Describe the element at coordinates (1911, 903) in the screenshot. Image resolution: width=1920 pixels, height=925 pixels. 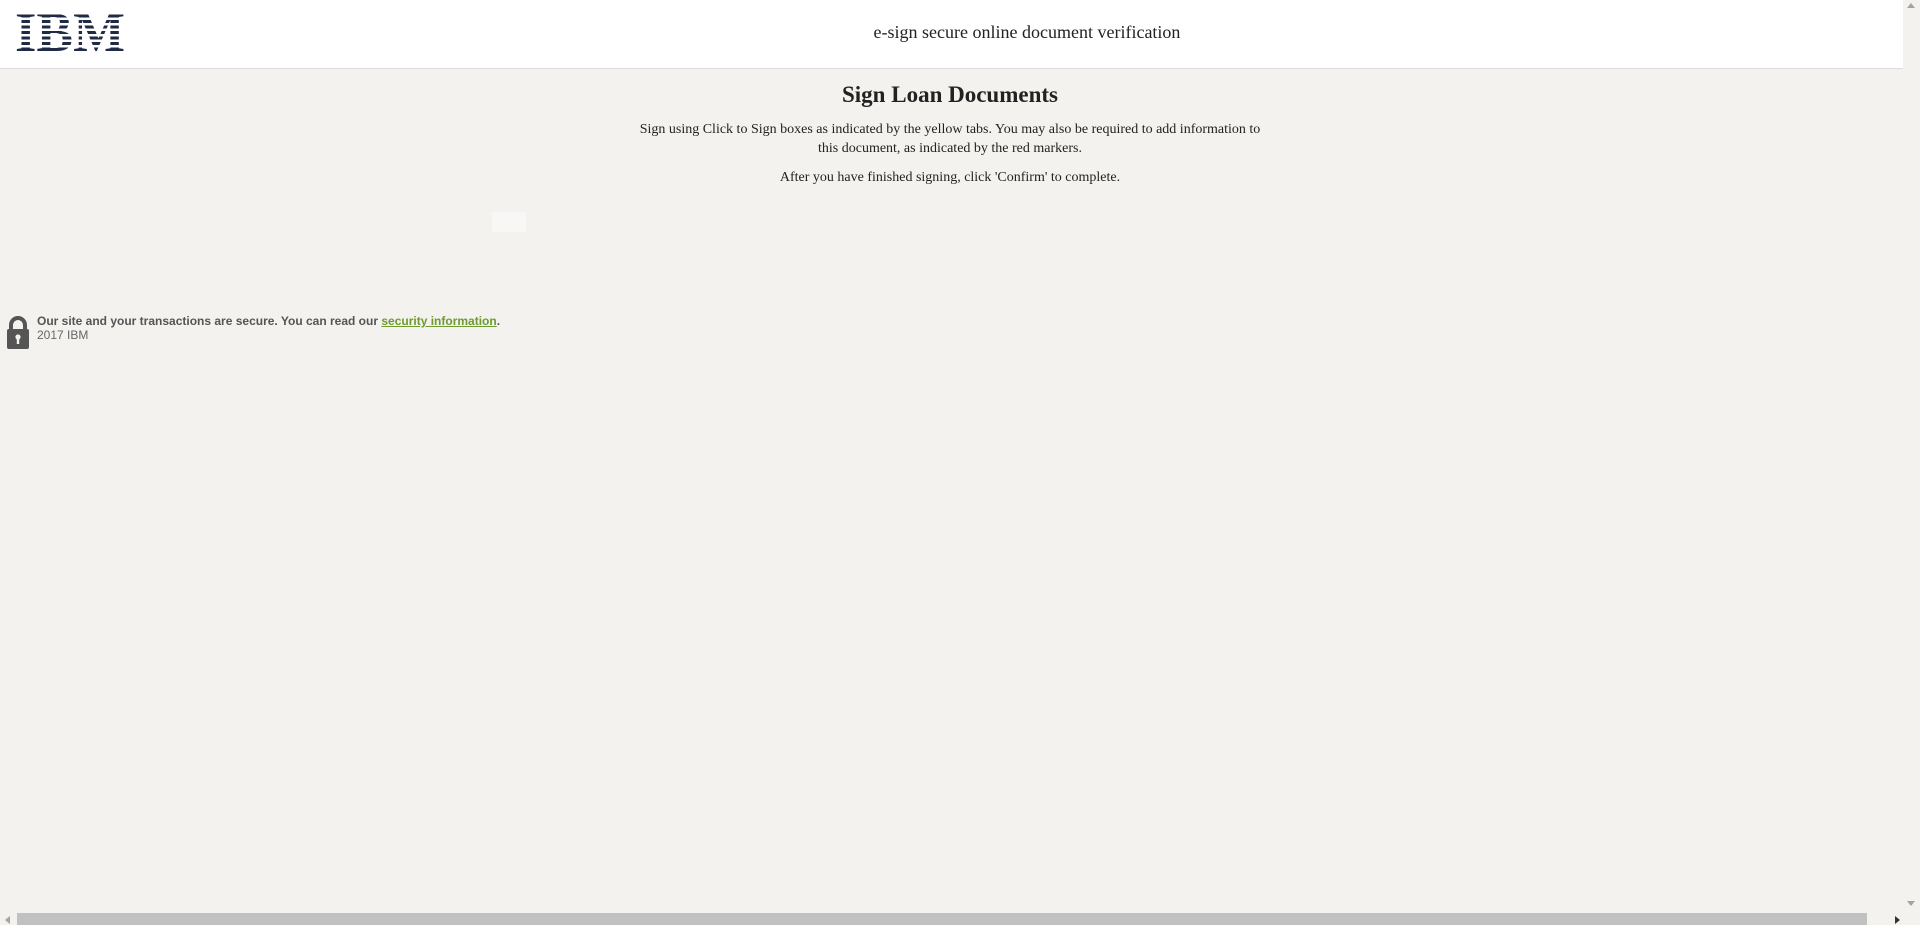
I see `scroll-down-icon` at that location.